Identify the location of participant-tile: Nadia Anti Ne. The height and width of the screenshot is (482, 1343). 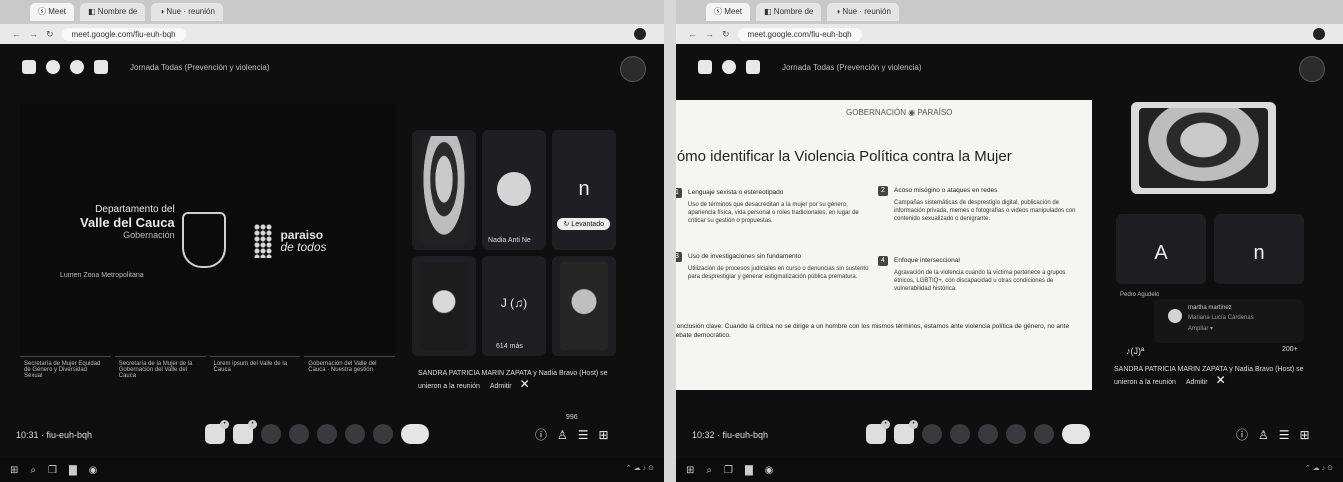
(514, 190).